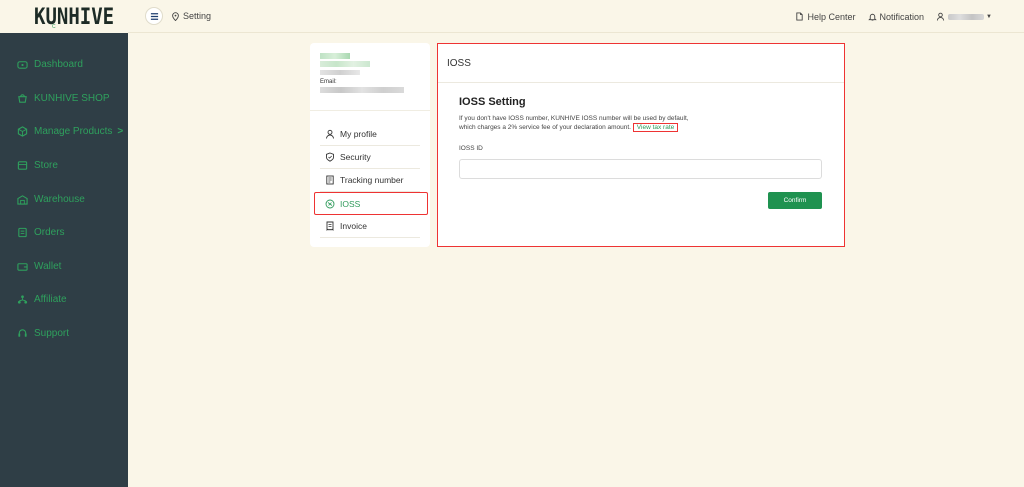 Image resolution: width=1024 pixels, height=487 pixels. What do you see at coordinates (358, 134) in the screenshot?
I see `settings-item-label: My profile` at bounding box center [358, 134].